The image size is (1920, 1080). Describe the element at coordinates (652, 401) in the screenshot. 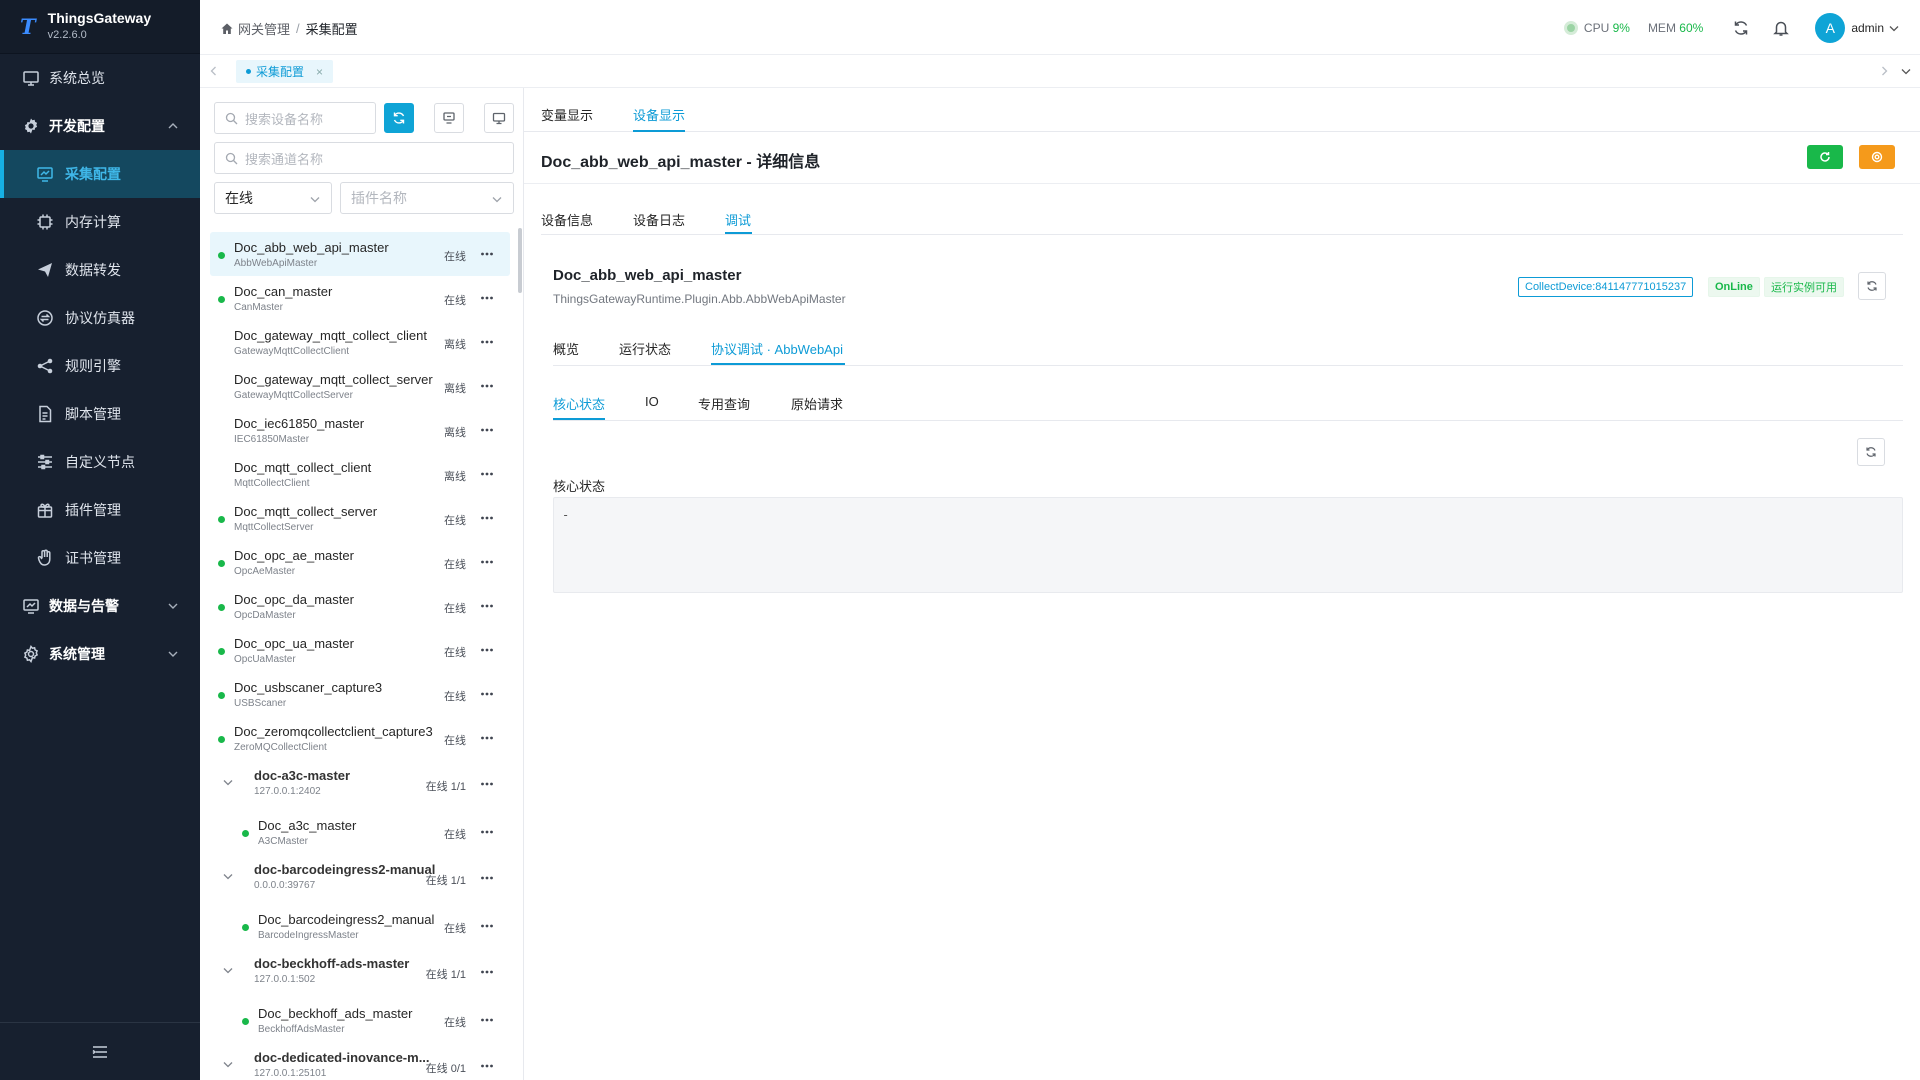

I see `tab-io: IO` at that location.